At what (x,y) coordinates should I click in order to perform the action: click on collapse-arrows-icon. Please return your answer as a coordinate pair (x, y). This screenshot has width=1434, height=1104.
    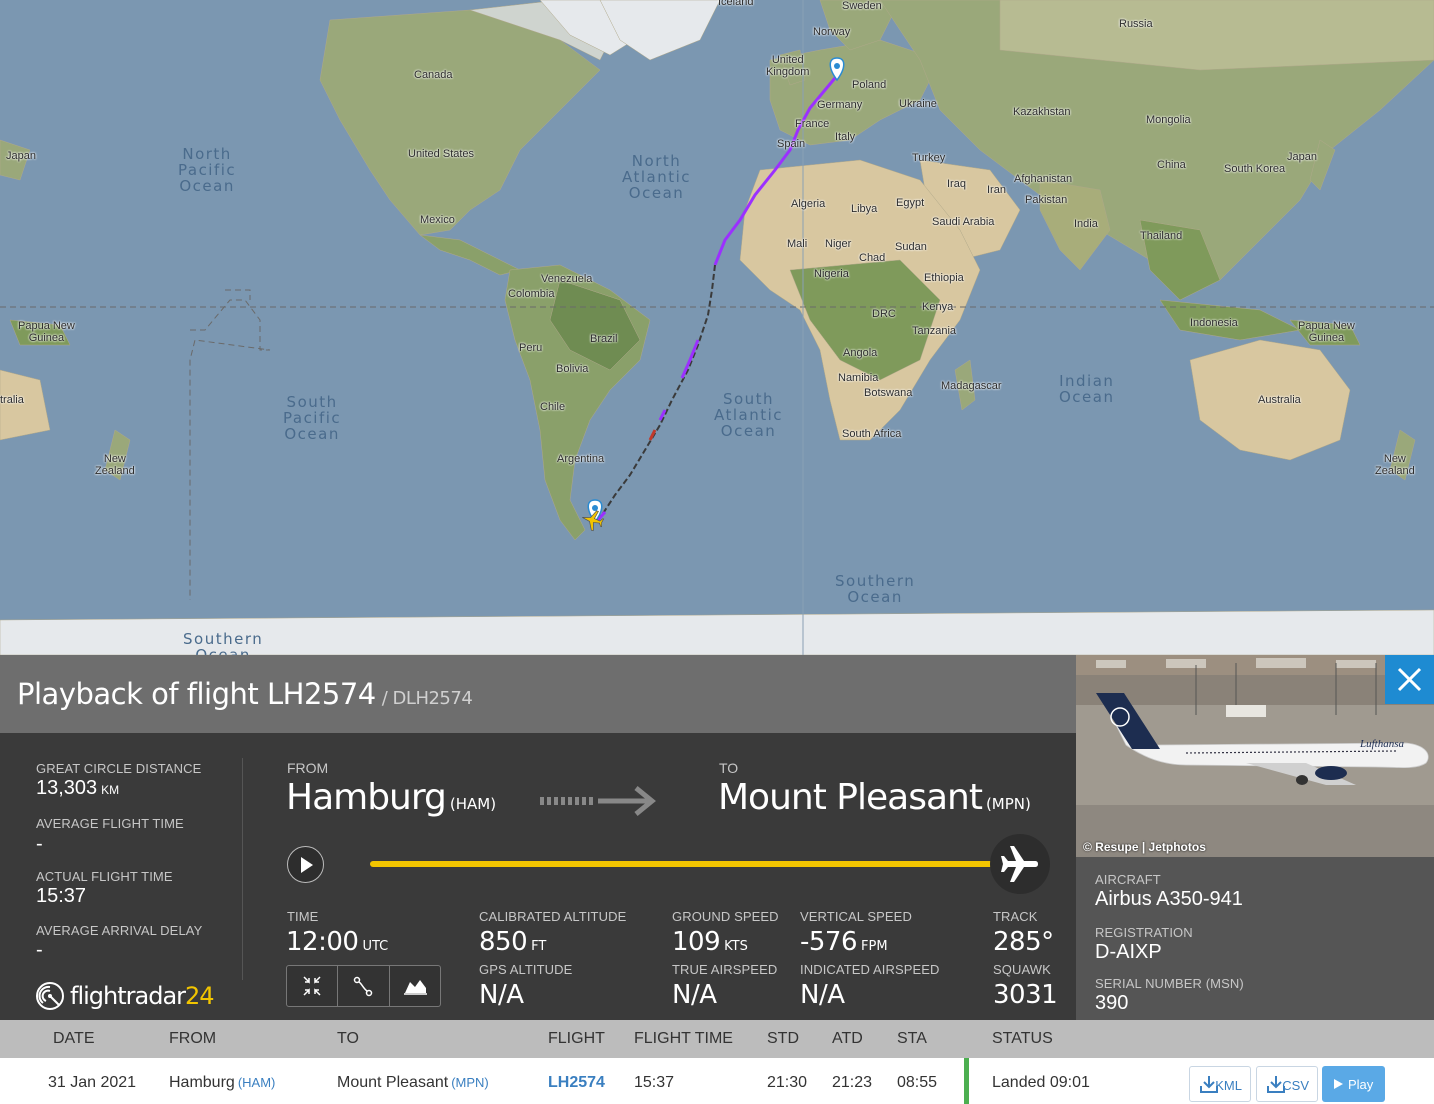
    Looking at the image, I should click on (312, 986).